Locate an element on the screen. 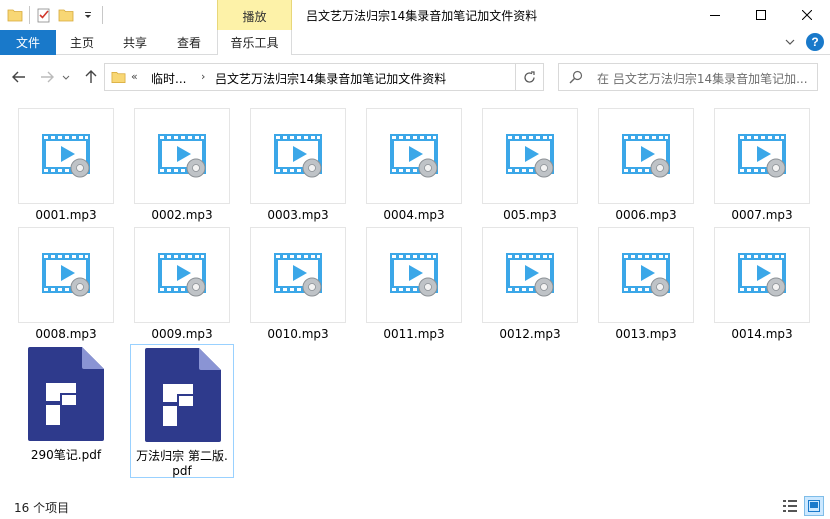  large-icons-view-icon is located at coordinates (814, 506).